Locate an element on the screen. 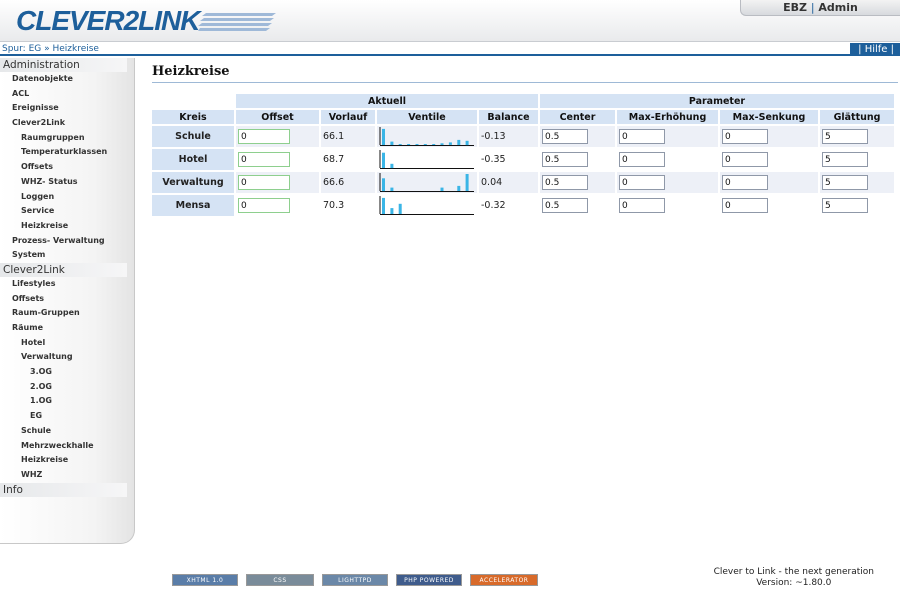 The width and height of the screenshot is (900, 592). sidebar-item-whz-status: WHZ- Status is located at coordinates (63, 182).